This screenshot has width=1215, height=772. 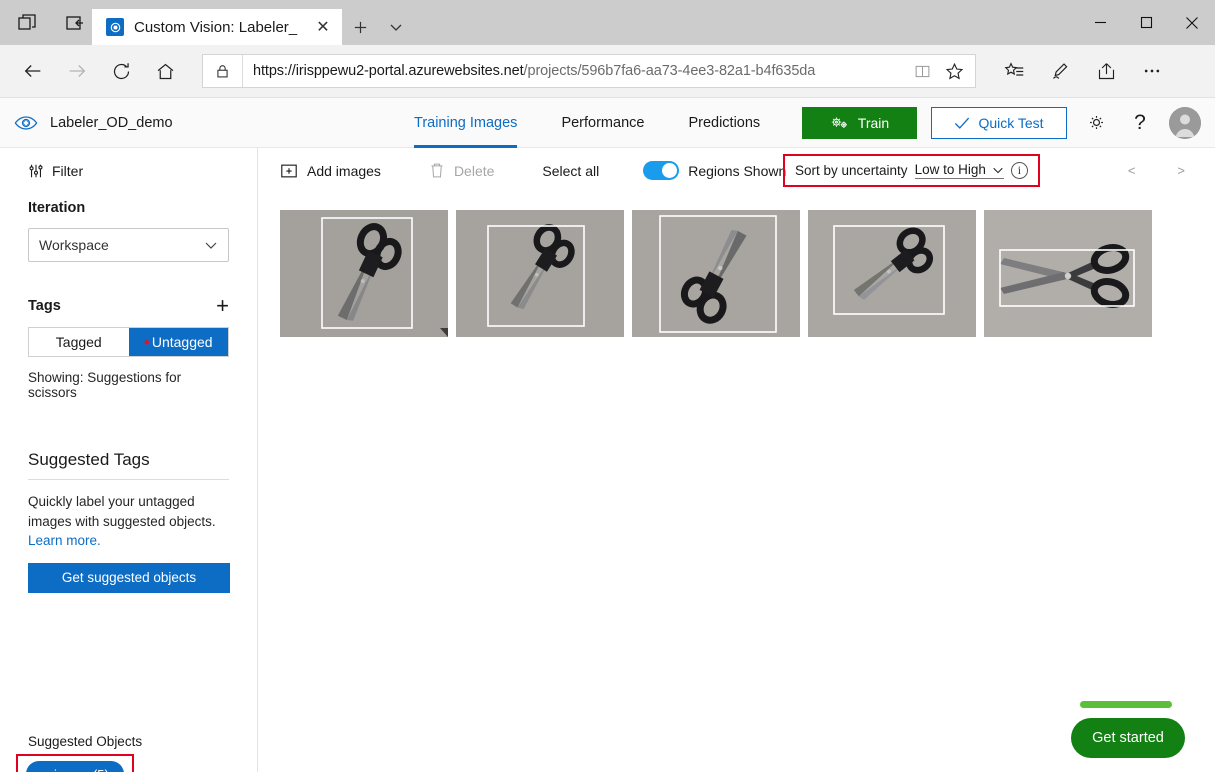 What do you see at coordinates (68, 171) in the screenshot?
I see `filter-label: Filter` at bounding box center [68, 171].